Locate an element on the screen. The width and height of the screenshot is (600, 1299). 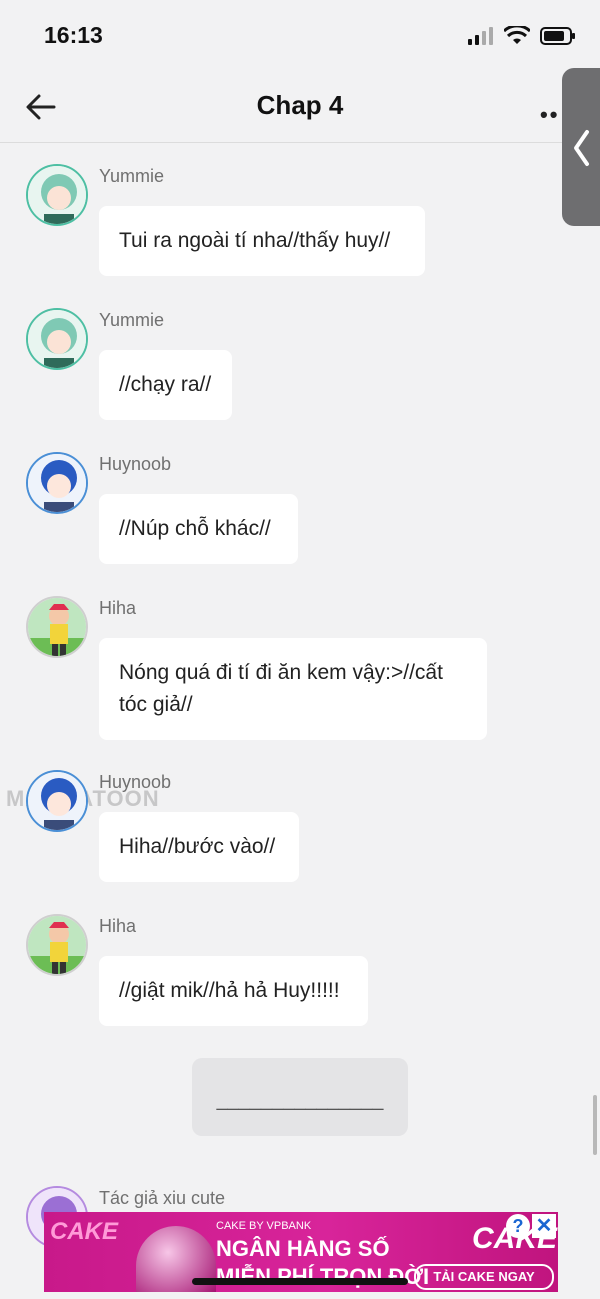
message-bubble: //chạy ra// is located at coordinates (165, 385).